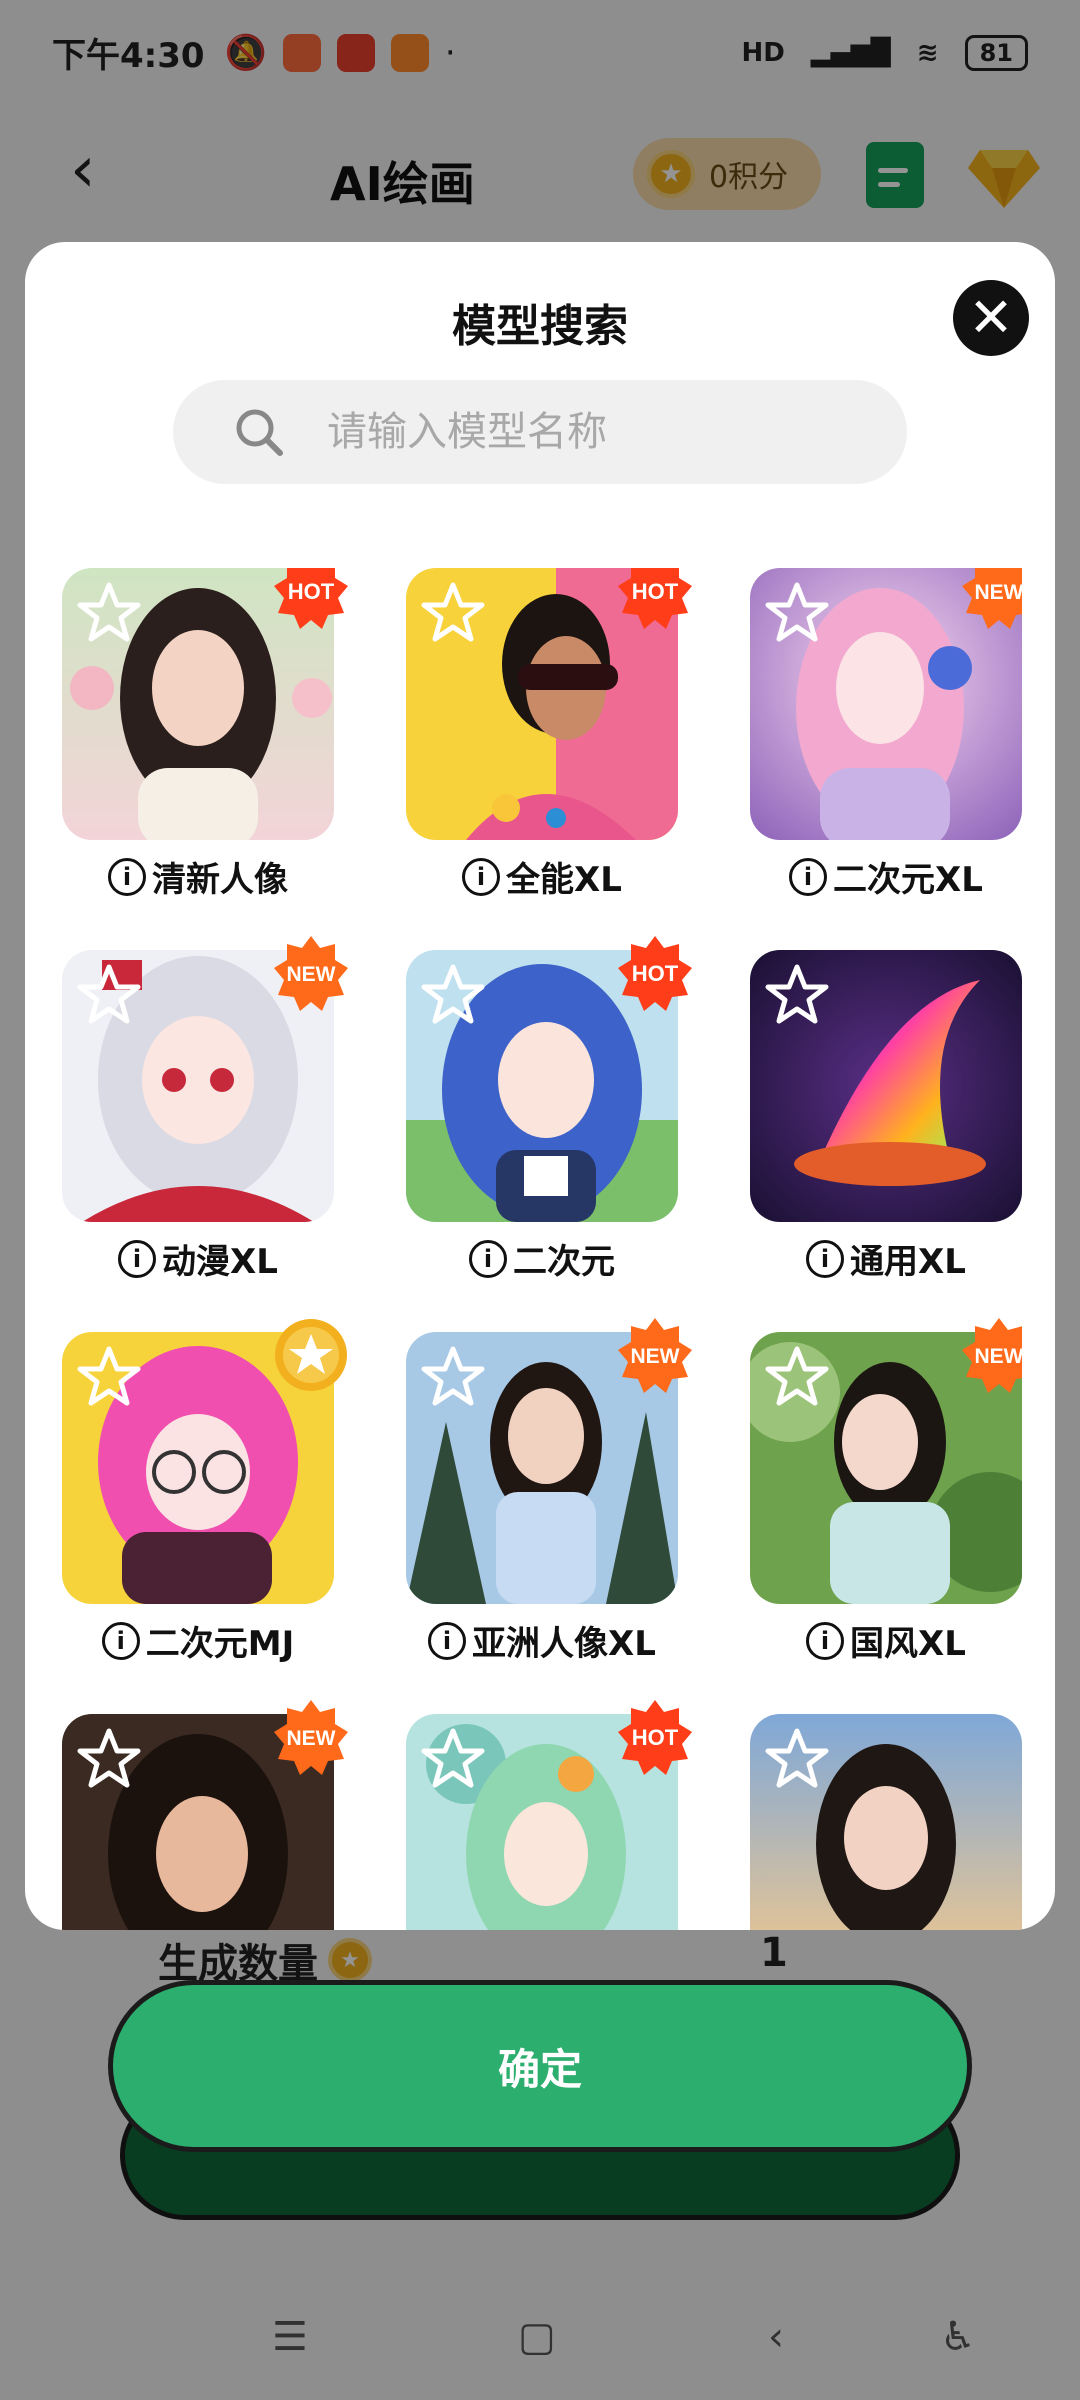 The height and width of the screenshot is (2400, 1080). What do you see at coordinates (549, 1503) in the screenshot?
I see `model-card: NEW i 亚洲人像XL` at bounding box center [549, 1503].